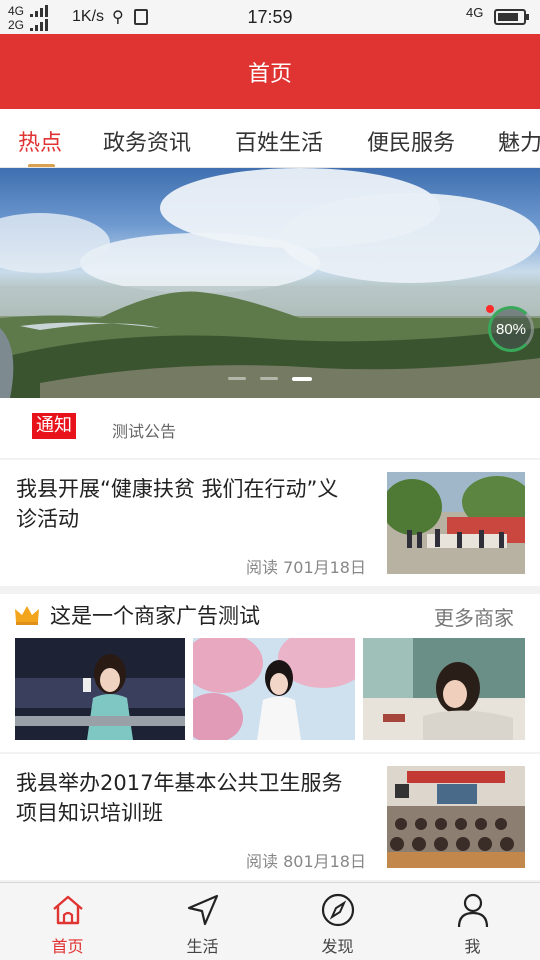 This screenshot has height=960, width=540. Describe the element at coordinates (40, 141) in the screenshot. I see `tab-hot: 热点` at that location.